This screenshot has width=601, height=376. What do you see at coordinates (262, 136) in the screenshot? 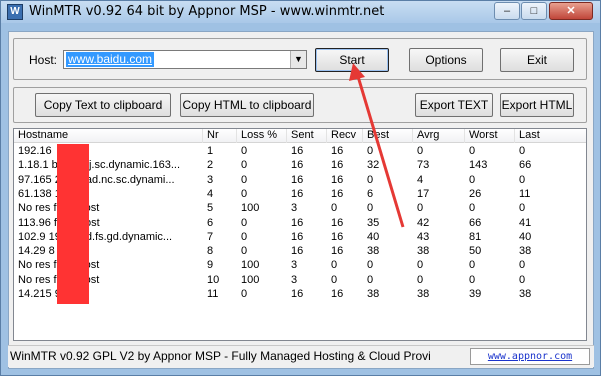
I see `column-loss: Loss %` at bounding box center [262, 136].